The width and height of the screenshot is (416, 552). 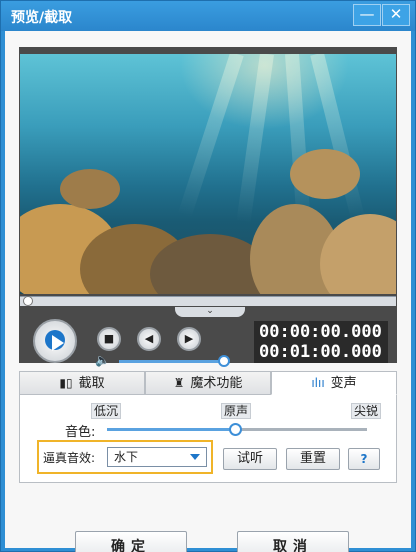 I want to click on listen-button: 试听, so click(x=250, y=459).